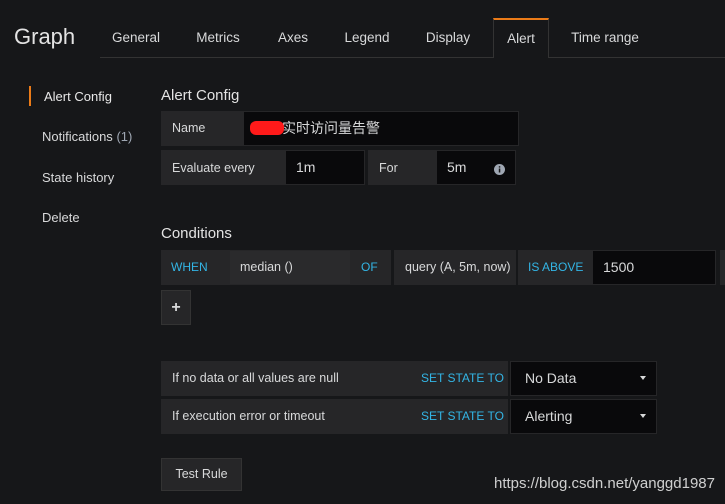 This screenshot has height=504, width=725. What do you see at coordinates (45, 36) in the screenshot?
I see `panel-title: Graph` at bounding box center [45, 36].